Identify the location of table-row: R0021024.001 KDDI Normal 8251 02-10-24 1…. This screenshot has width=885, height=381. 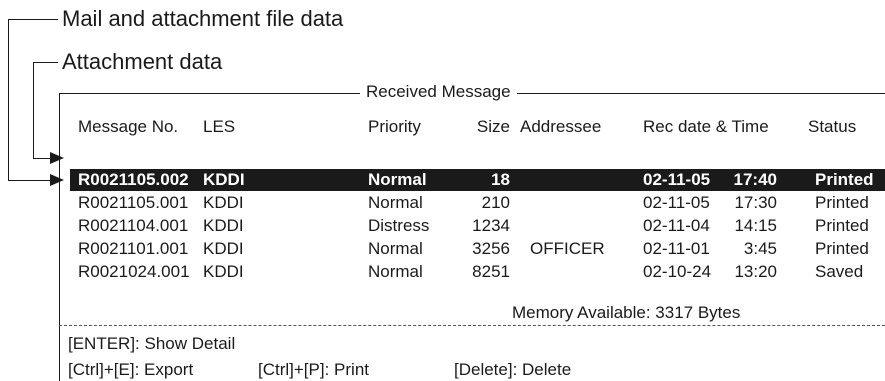
(477, 272).